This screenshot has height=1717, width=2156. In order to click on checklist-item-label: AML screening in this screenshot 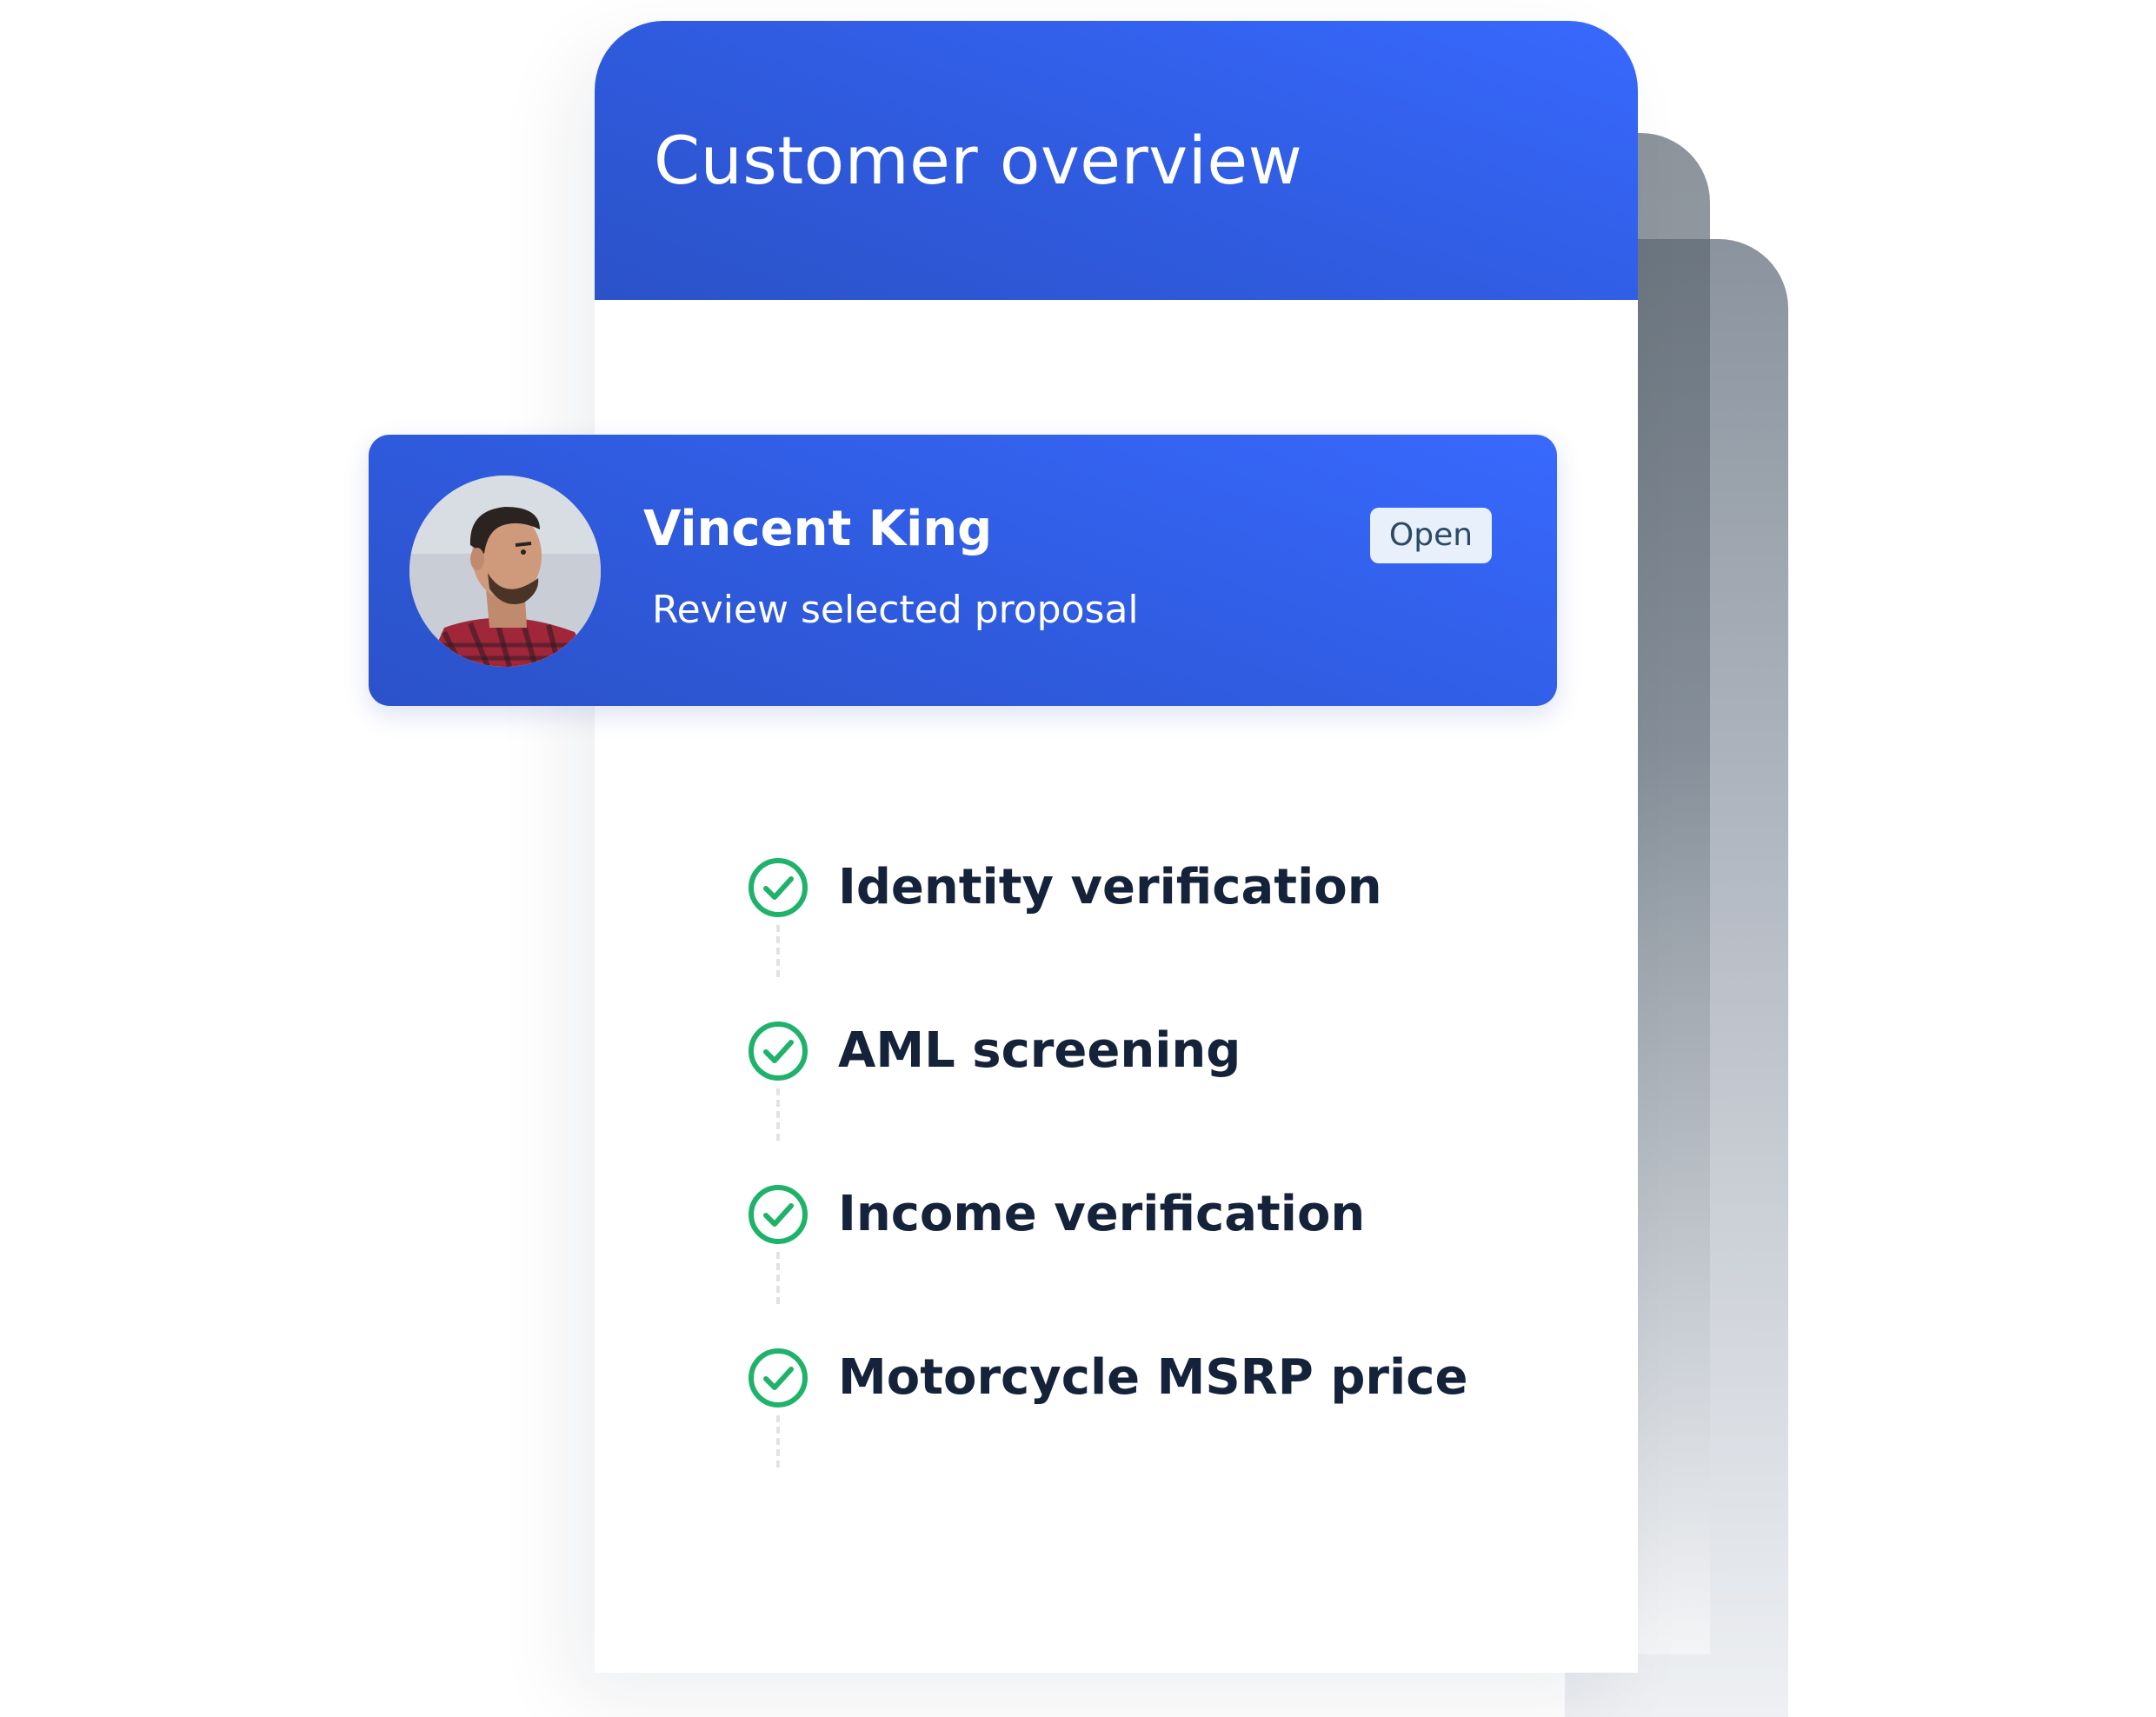, I will do `click(1039, 1050)`.